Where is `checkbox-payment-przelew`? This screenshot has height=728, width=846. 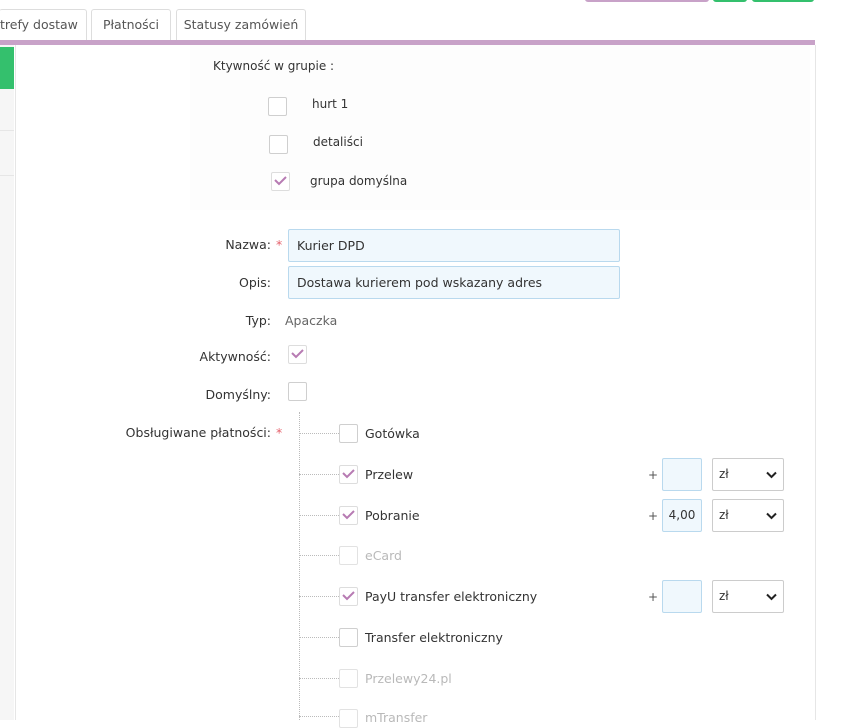
checkbox-payment-przelew is located at coordinates (348, 474).